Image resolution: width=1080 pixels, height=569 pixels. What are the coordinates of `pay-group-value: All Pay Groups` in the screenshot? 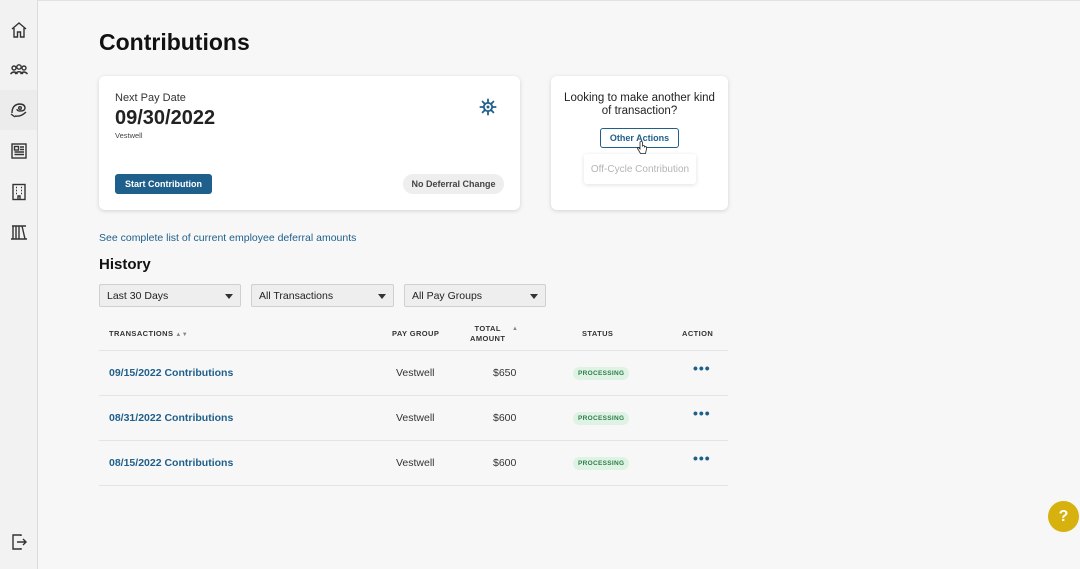 It's located at (447, 295).